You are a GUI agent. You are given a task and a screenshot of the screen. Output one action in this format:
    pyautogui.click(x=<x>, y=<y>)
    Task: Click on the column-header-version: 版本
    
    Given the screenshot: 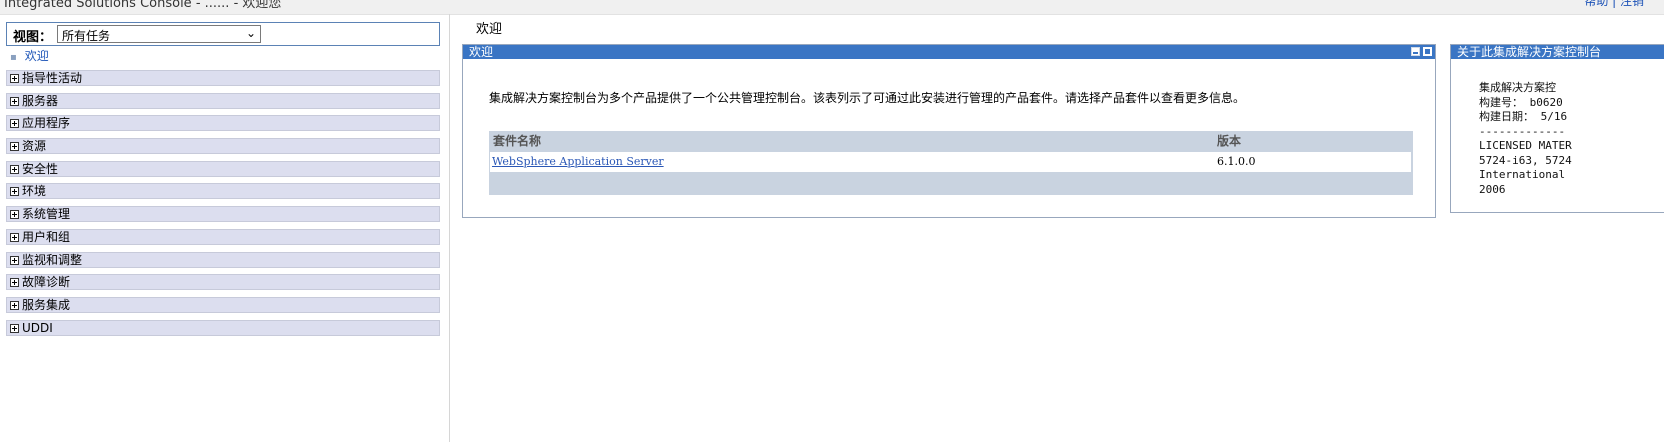 What is the action you would take?
    pyautogui.click(x=1229, y=141)
    